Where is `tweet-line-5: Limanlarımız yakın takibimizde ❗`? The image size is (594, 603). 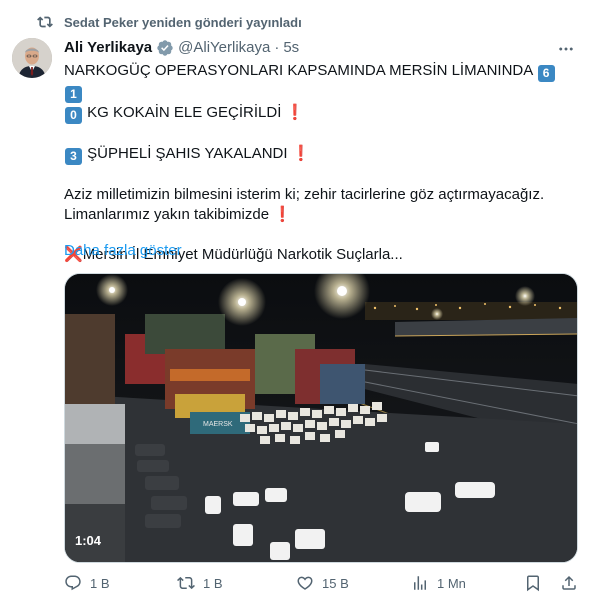
tweet-line-5: Limanlarımız yakın takibimizde ❗ is located at coordinates (178, 214).